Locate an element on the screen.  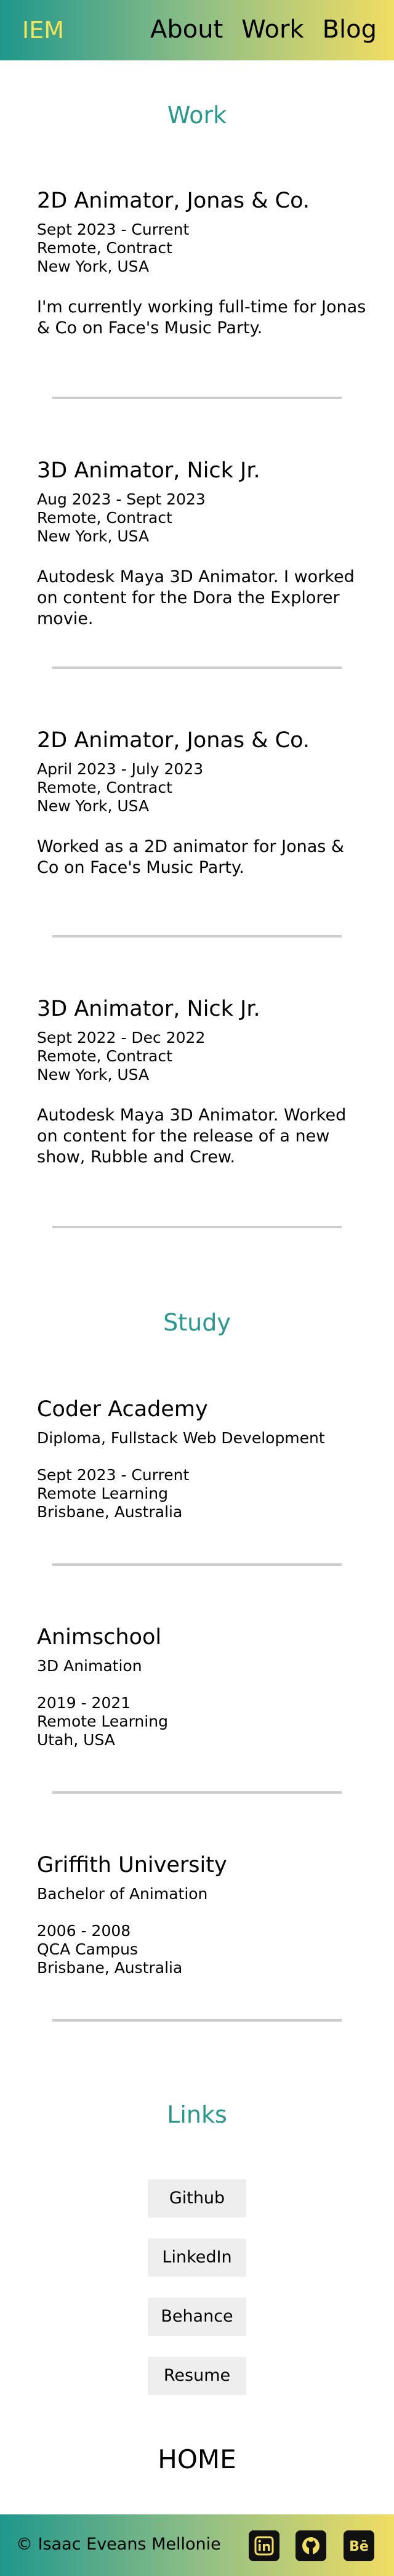
study-entry-dates: 2006 - 2008 is located at coordinates (84, 1931).